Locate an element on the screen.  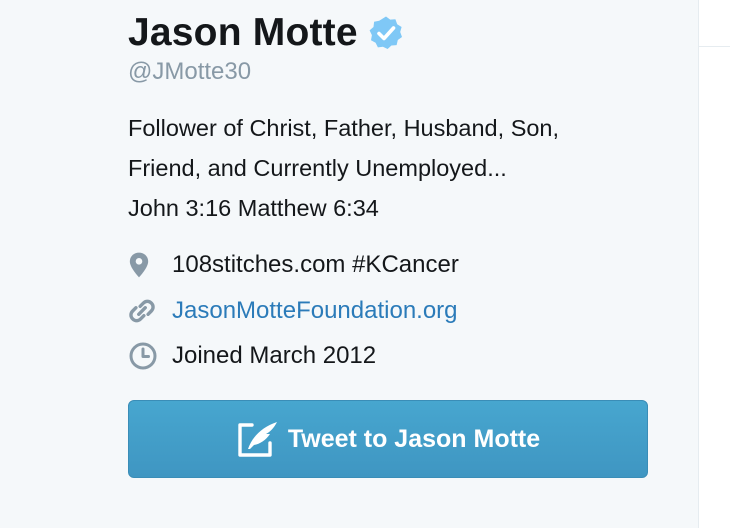
profile-handle: @JMotte30 is located at coordinates (189, 72).